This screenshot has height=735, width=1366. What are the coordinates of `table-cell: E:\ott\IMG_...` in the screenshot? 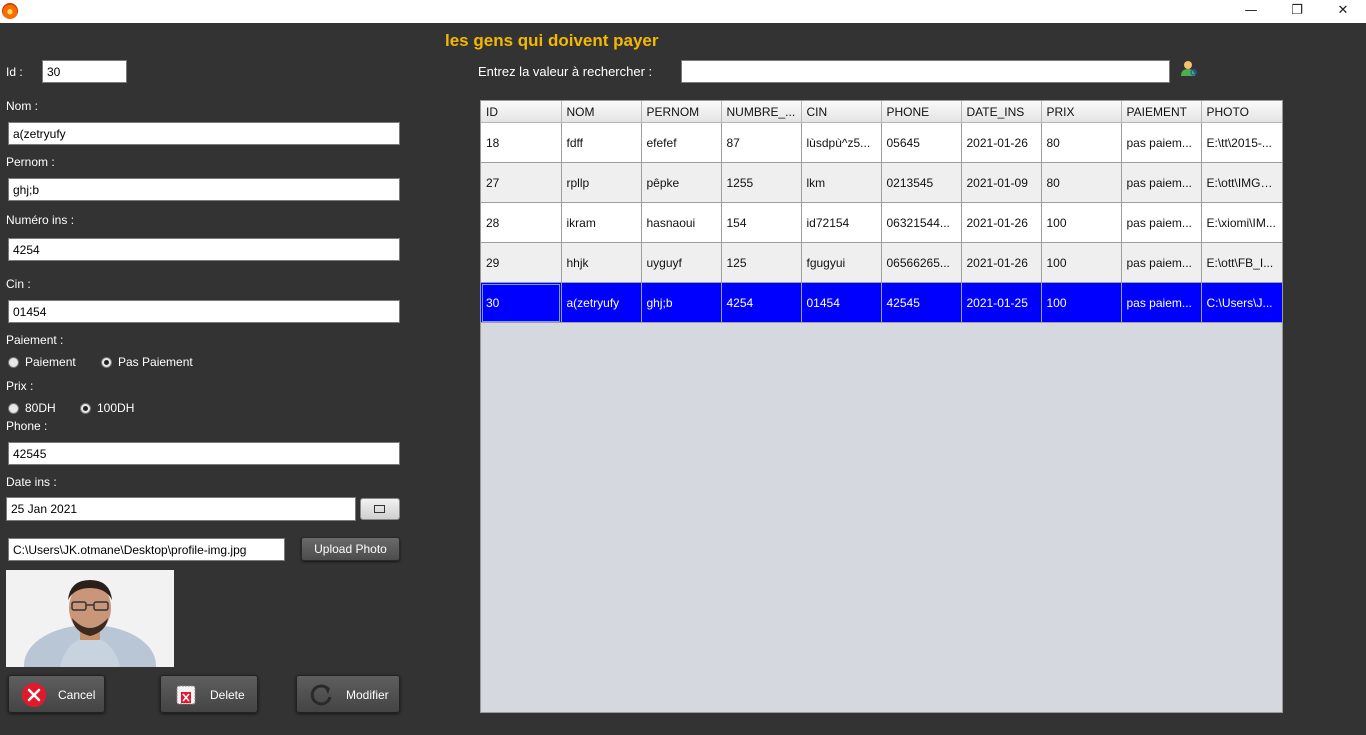 It's located at (1241, 182).